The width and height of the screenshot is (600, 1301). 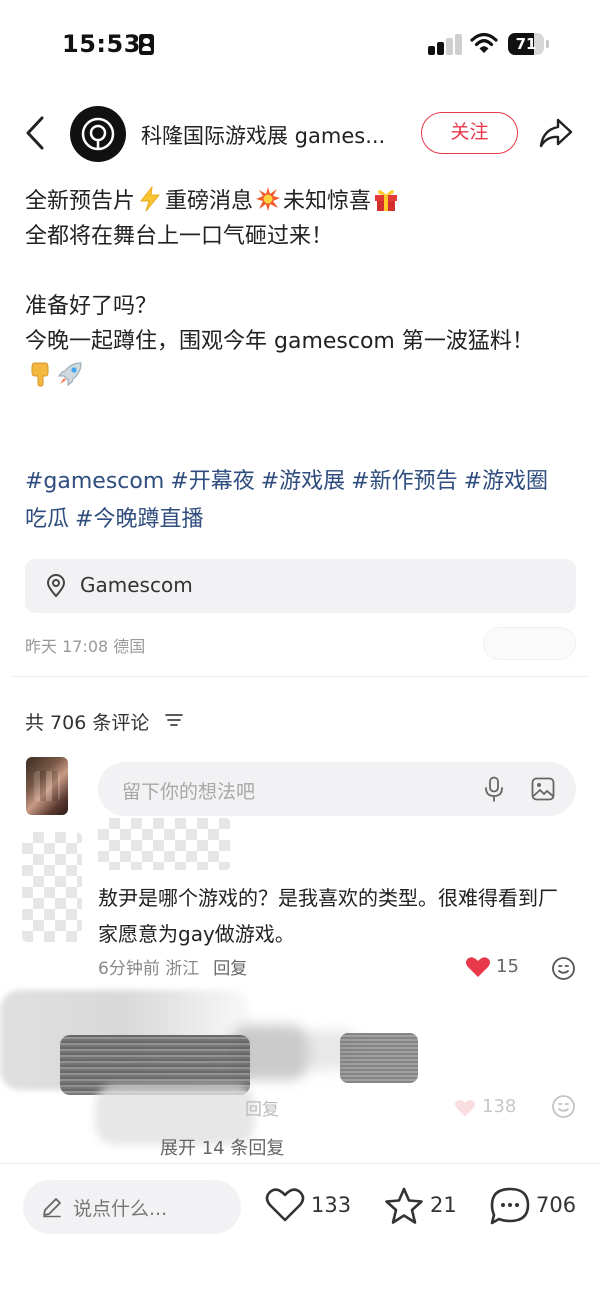 What do you see at coordinates (404, 1205) in the screenshot?
I see `star-icon` at bounding box center [404, 1205].